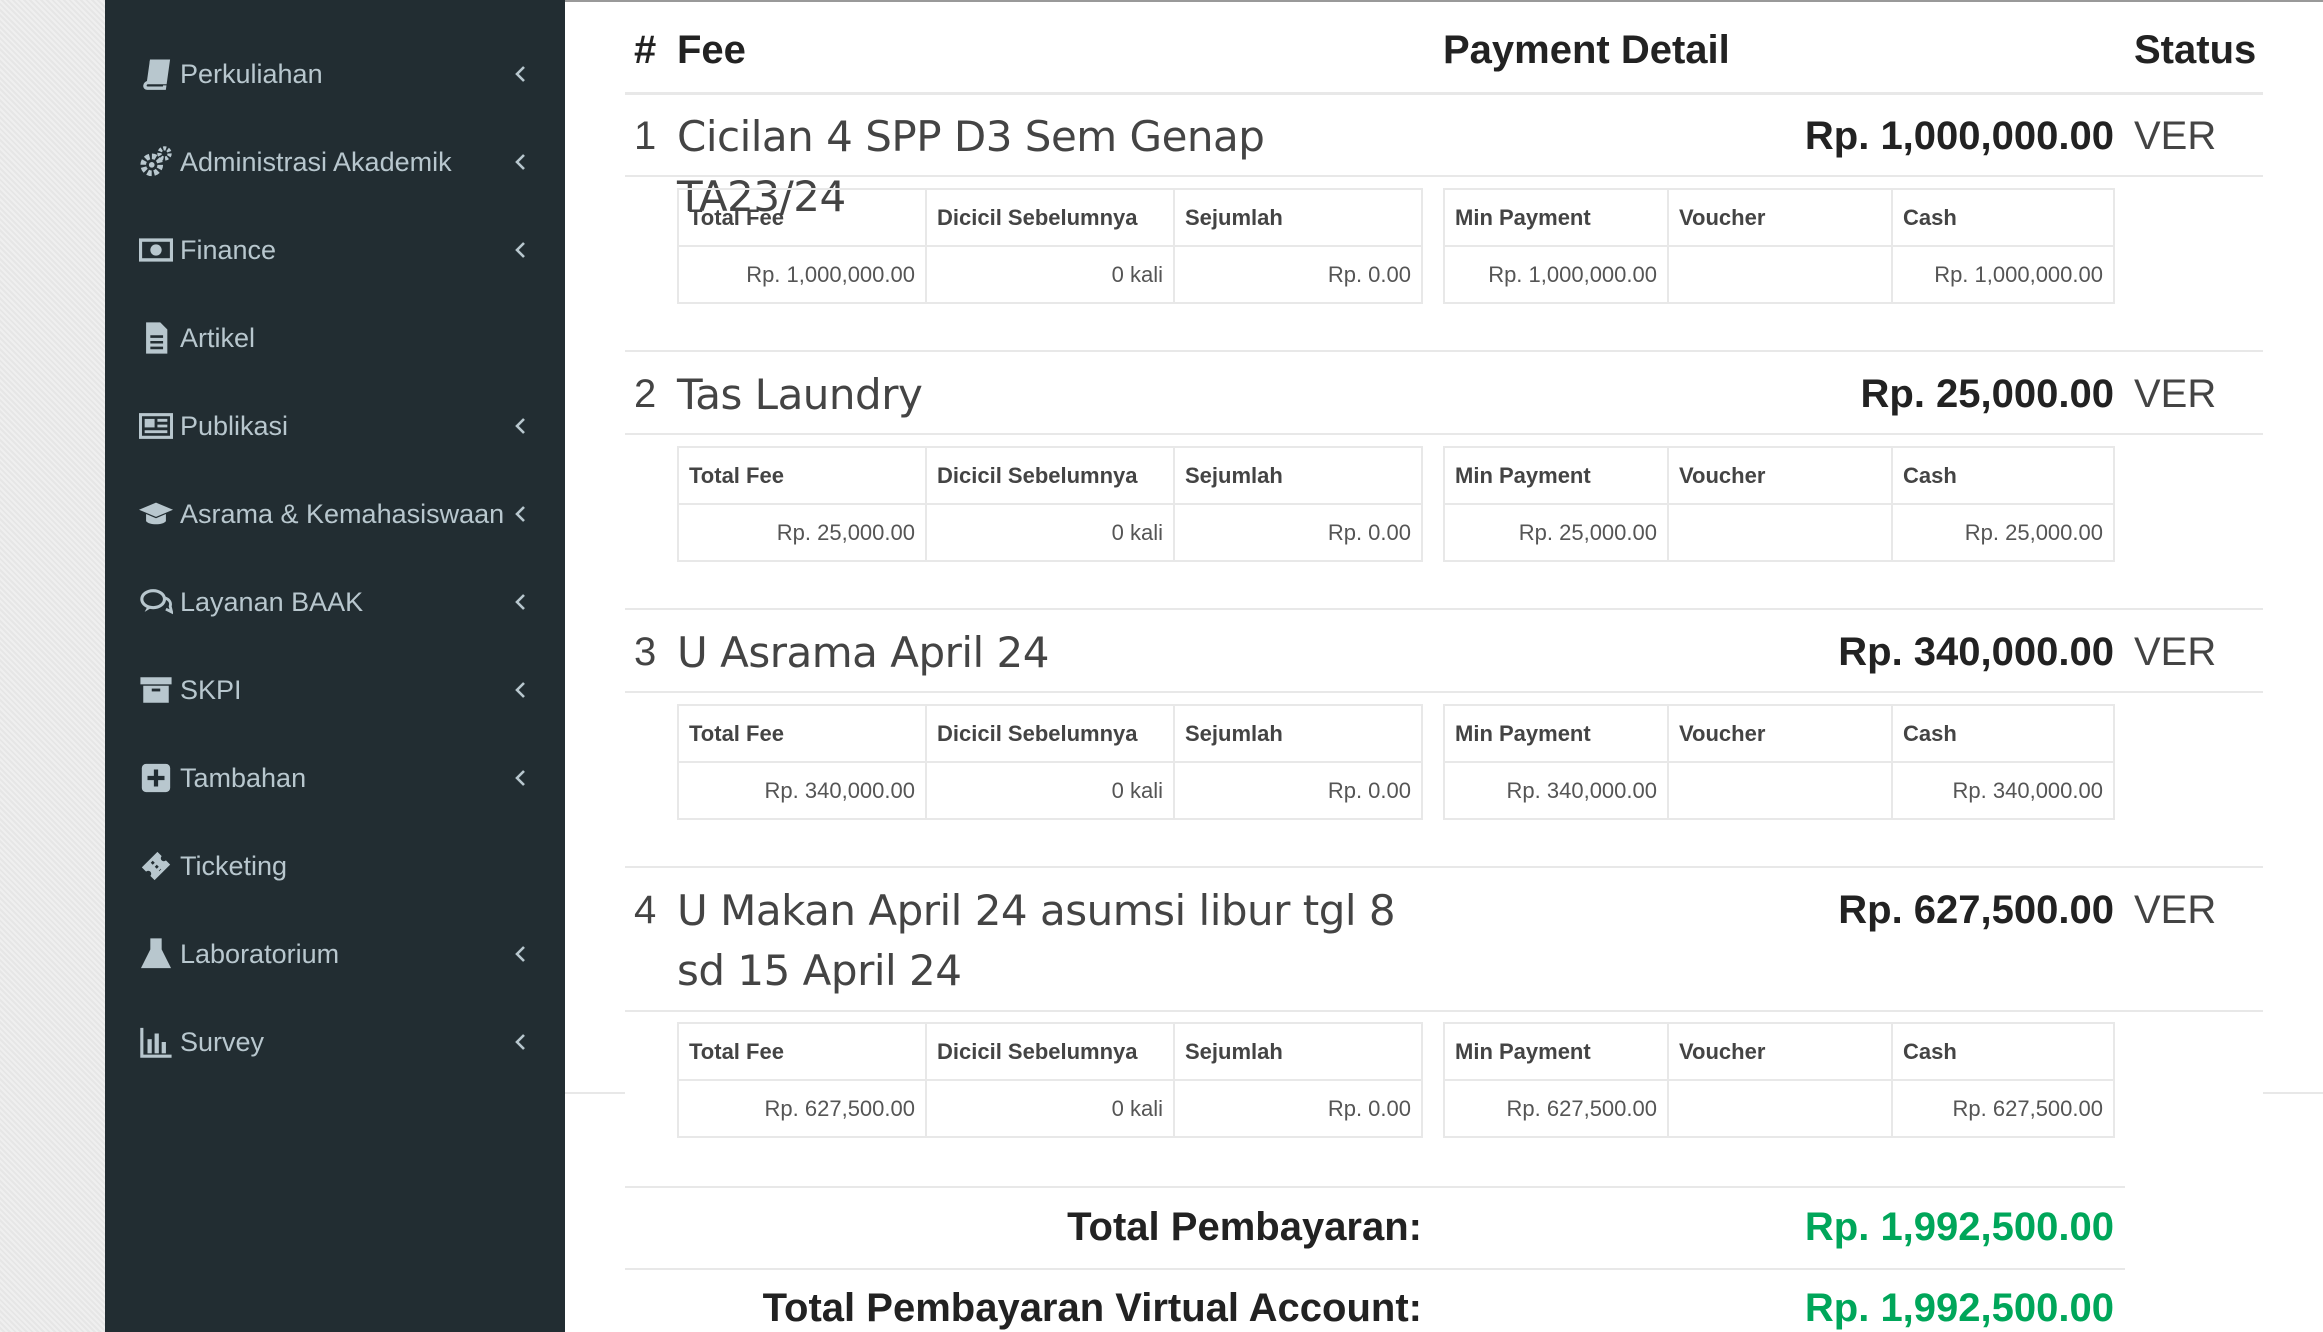 The width and height of the screenshot is (2323, 1332). Describe the element at coordinates (156, 338) in the screenshot. I see `file-text-icon` at that location.